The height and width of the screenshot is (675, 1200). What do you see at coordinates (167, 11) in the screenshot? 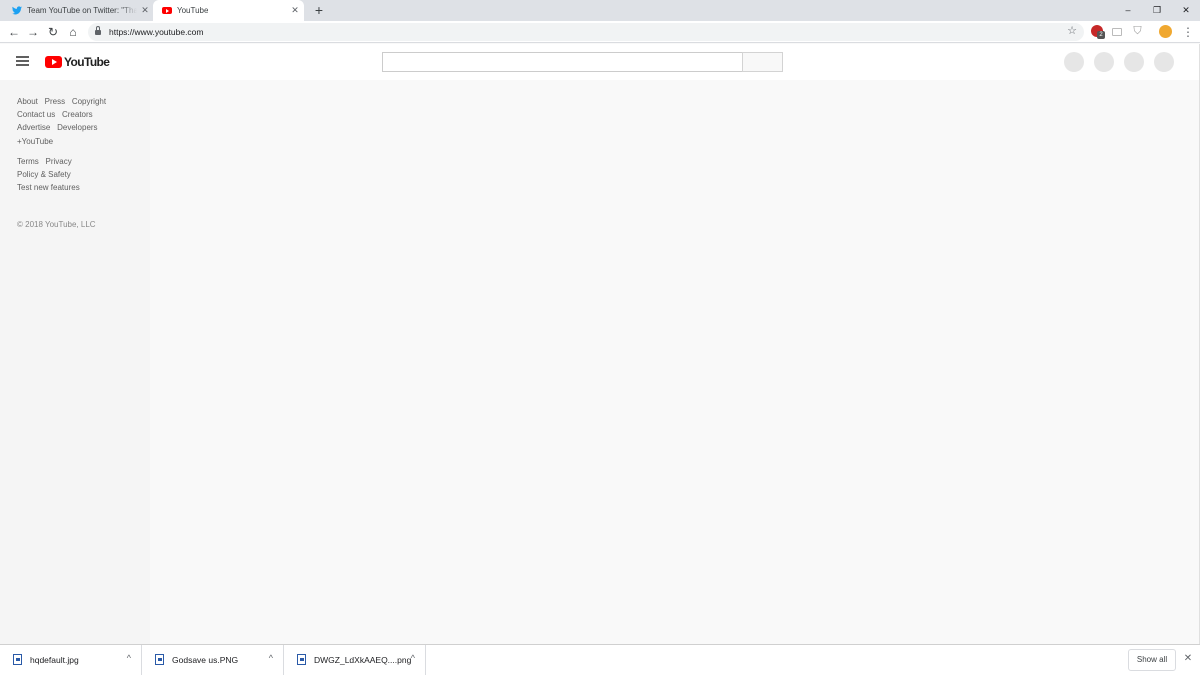
I see `youtube-favicon-icon` at bounding box center [167, 11].